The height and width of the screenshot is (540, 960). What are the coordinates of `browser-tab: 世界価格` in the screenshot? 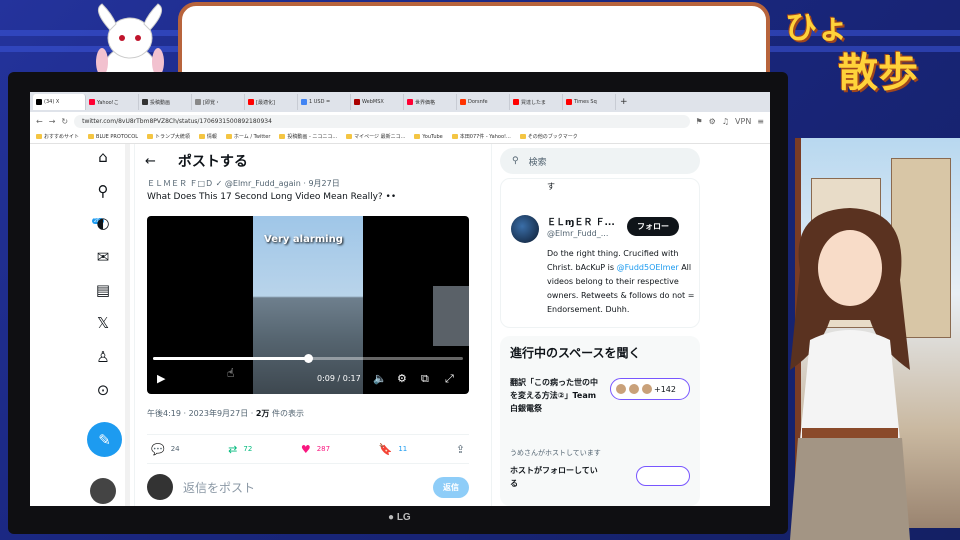 It's located at (430, 102).